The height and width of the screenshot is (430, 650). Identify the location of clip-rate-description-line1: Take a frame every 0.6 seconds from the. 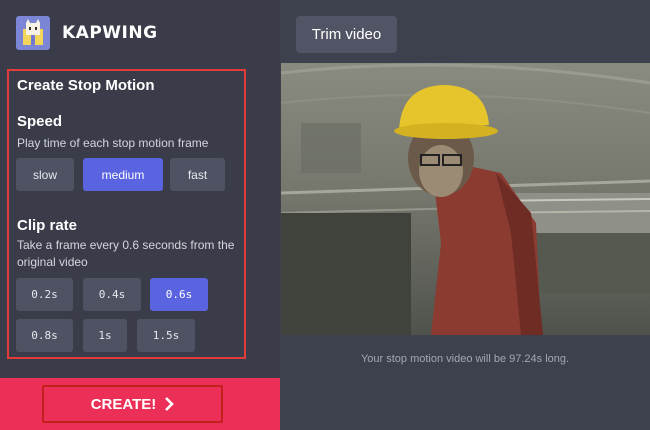
(126, 245).